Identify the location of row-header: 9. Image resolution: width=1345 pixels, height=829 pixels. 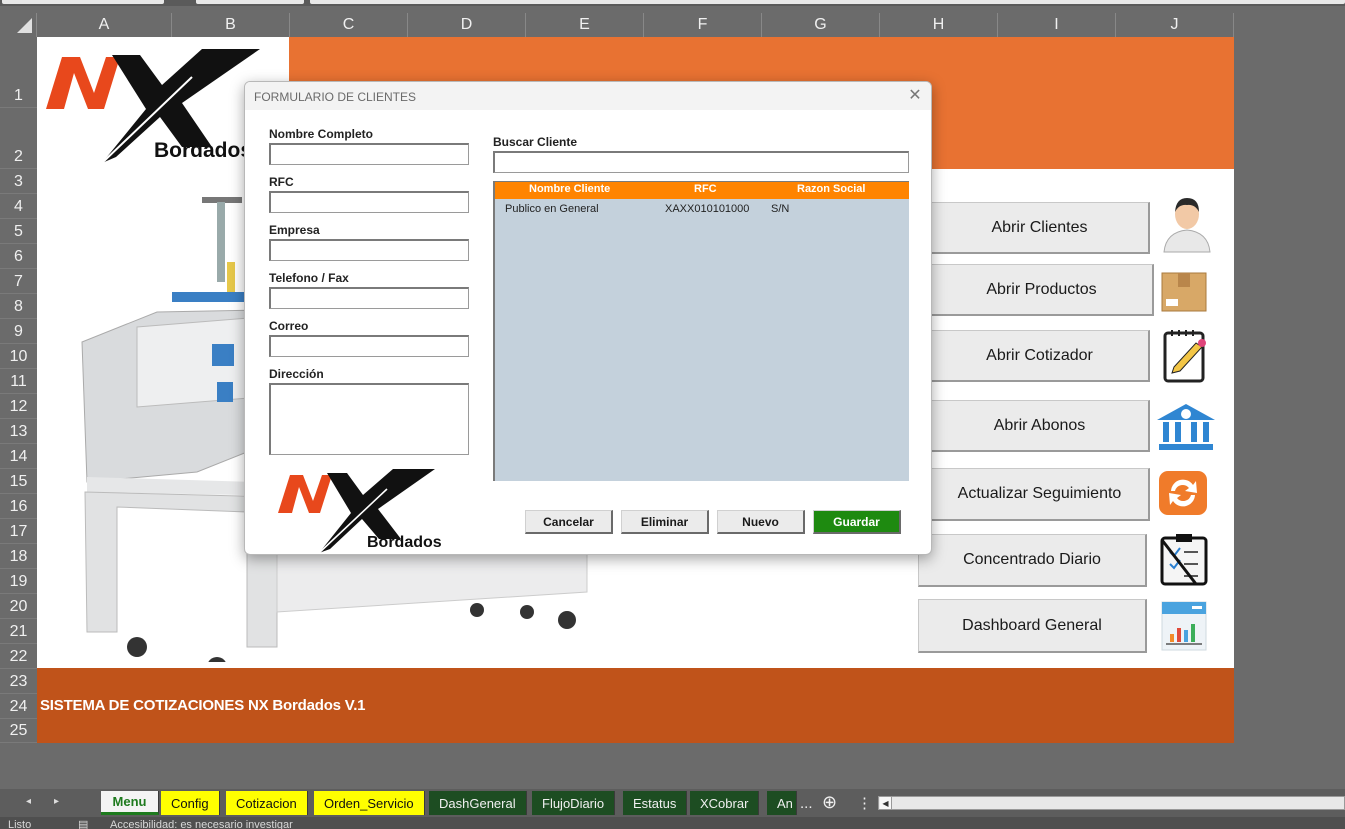
(18, 331).